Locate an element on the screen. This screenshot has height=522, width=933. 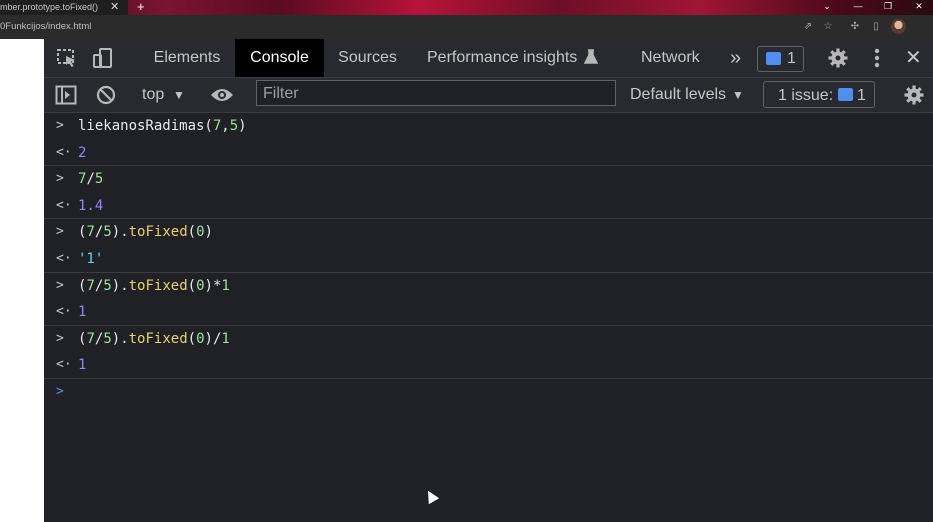
inspect-element-icon is located at coordinates (67, 58).